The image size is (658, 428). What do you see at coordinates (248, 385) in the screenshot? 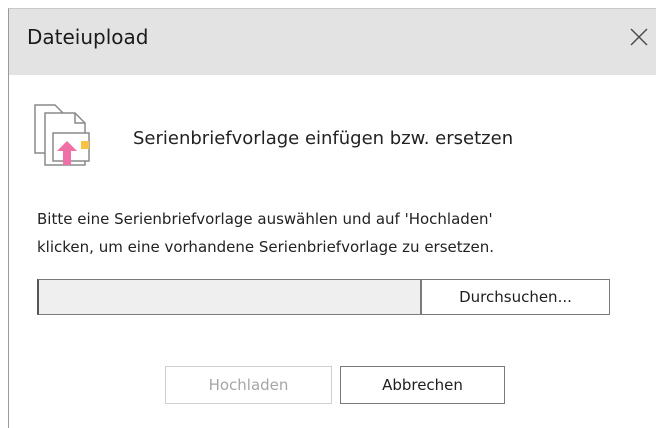
I see `upload-button: Hochladen` at bounding box center [248, 385].